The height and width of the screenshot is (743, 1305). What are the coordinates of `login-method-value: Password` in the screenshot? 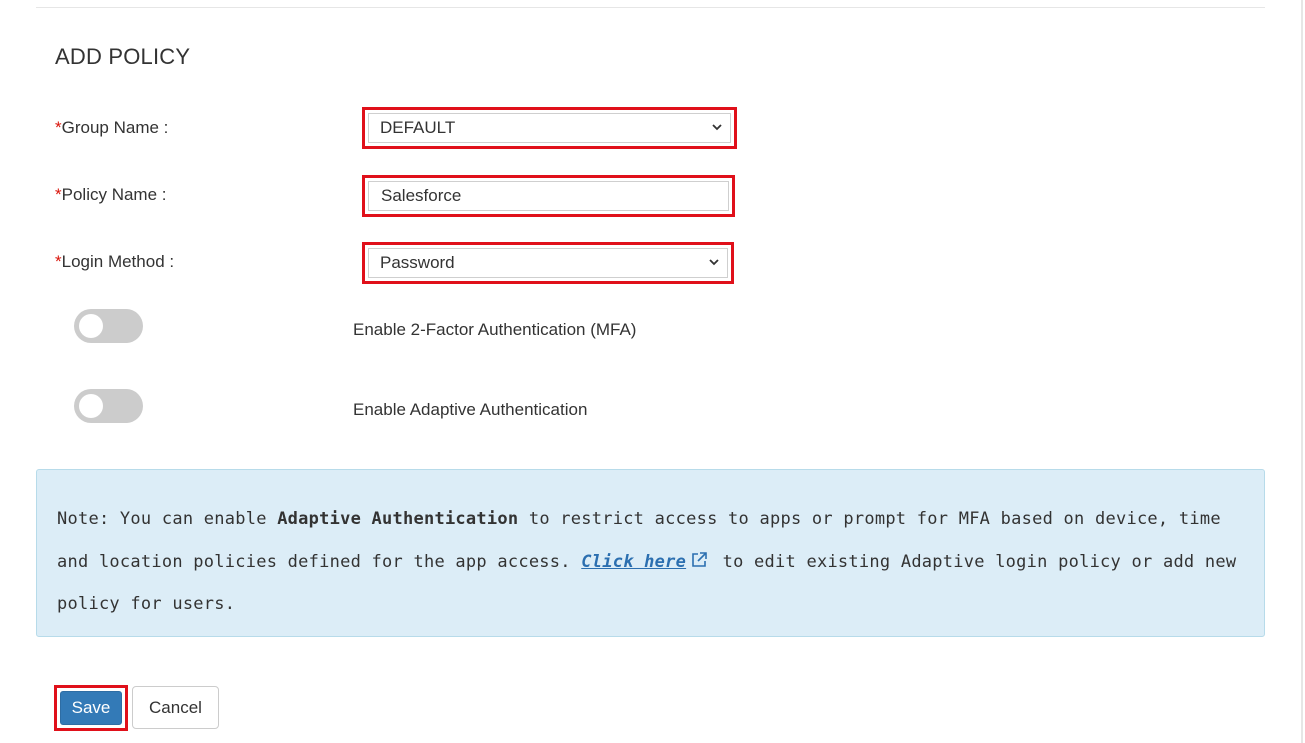 It's located at (417, 262).